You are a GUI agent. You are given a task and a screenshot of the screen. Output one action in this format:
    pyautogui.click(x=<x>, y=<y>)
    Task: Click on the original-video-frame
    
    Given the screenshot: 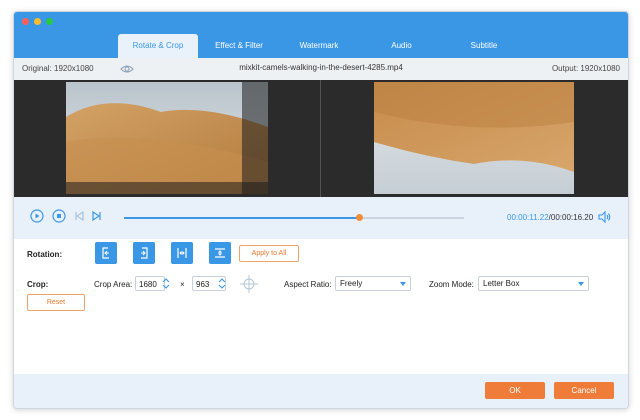 What is the action you would take?
    pyautogui.click(x=167, y=138)
    